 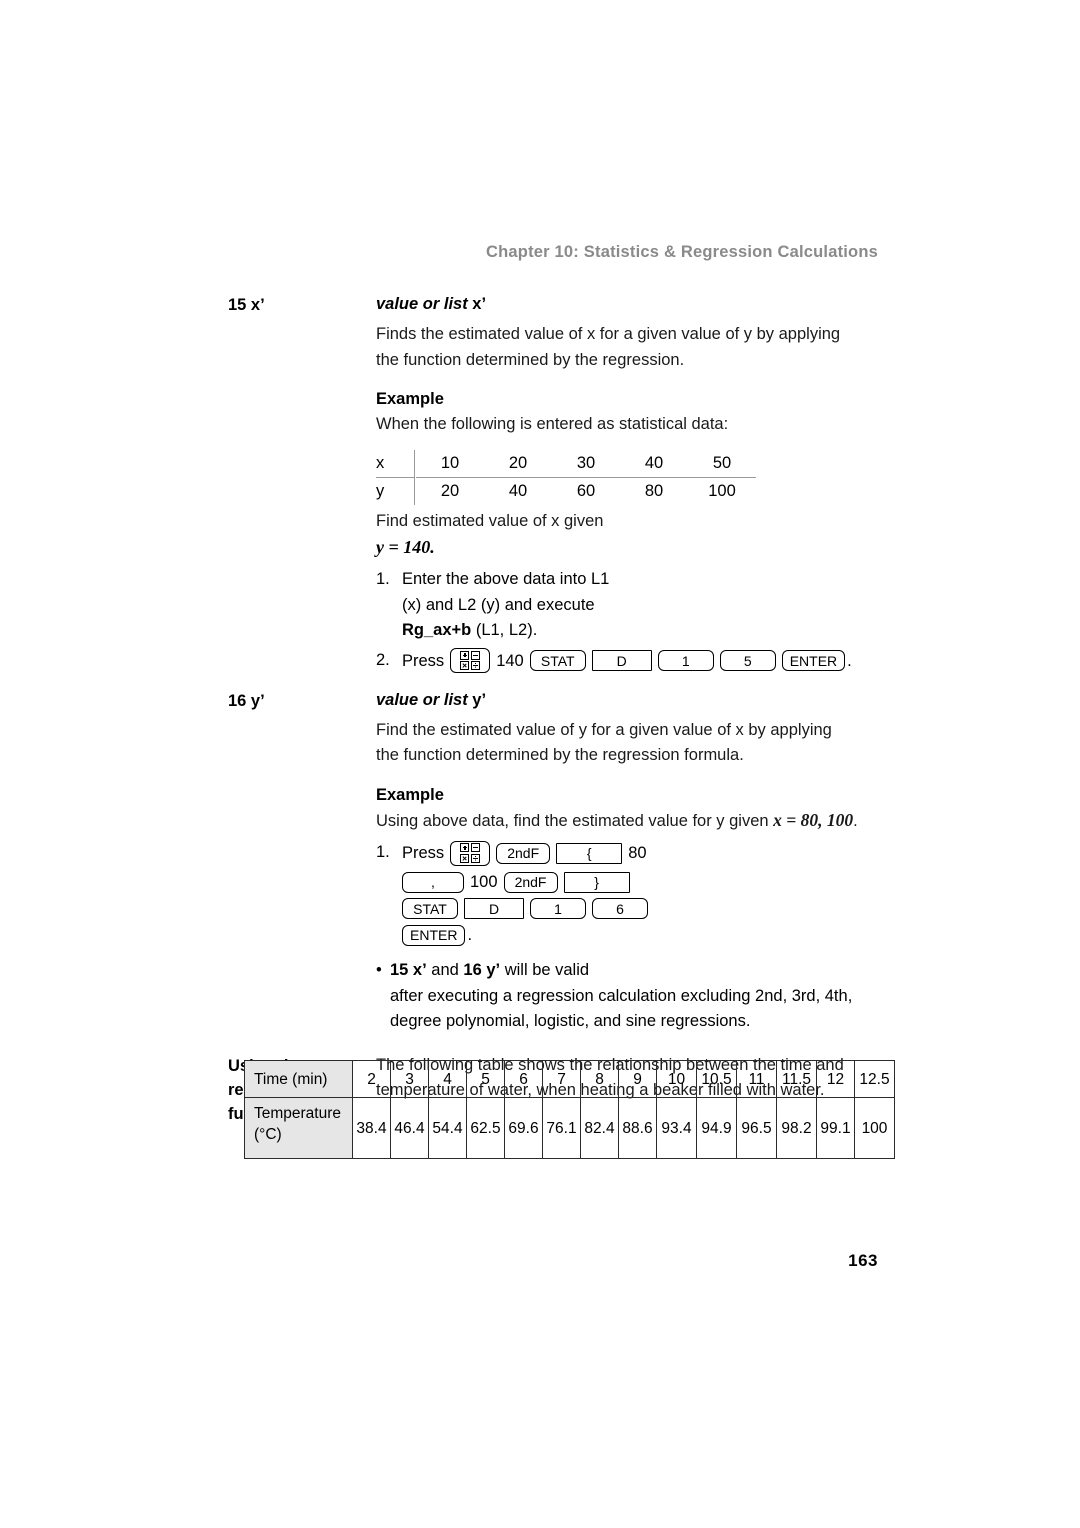 What do you see at coordinates (813, 819) in the screenshot?
I see `example-text-math: x = 80, 100` at bounding box center [813, 819].